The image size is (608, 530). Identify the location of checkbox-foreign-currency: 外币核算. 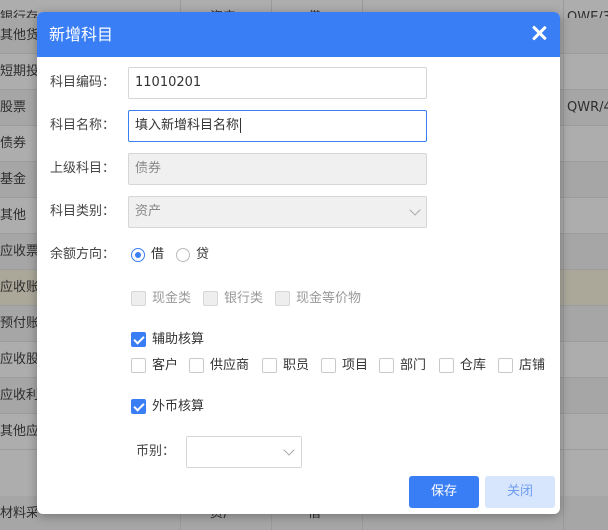
(176, 407).